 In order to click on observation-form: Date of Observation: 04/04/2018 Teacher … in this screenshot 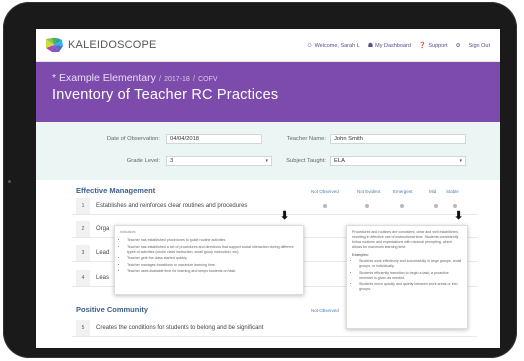, I will do `click(268, 151)`.